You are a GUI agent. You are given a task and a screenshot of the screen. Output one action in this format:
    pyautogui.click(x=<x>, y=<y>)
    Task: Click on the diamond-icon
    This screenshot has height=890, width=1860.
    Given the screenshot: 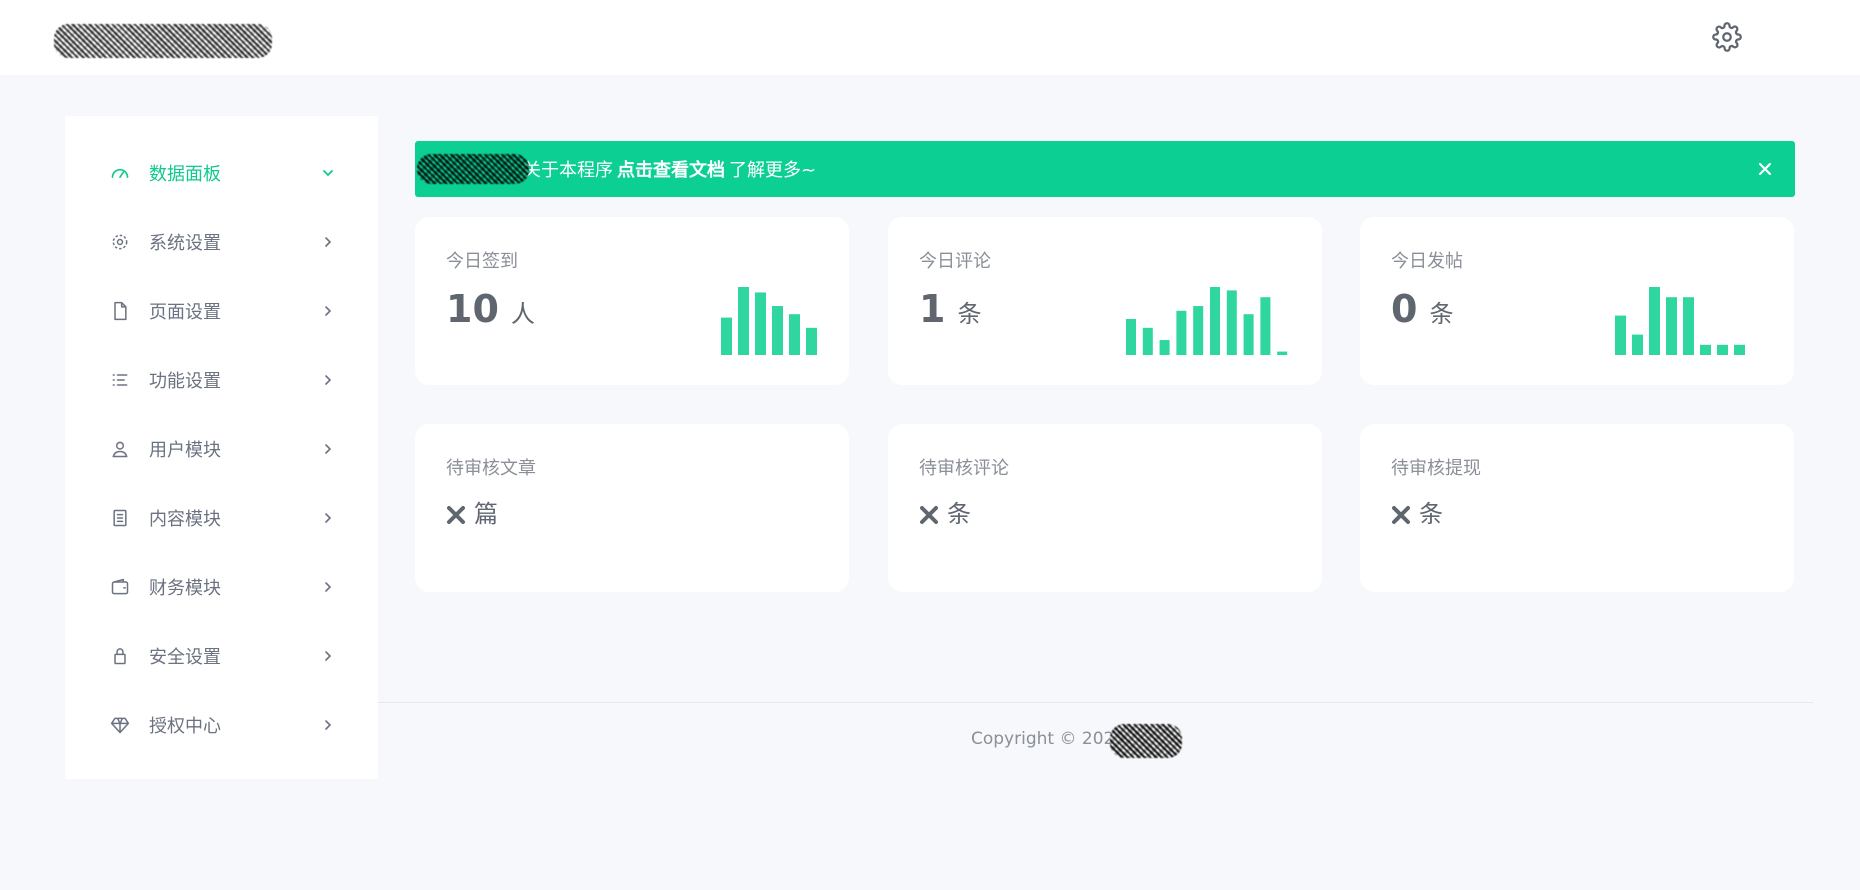 What is the action you would take?
    pyautogui.click(x=120, y=725)
    